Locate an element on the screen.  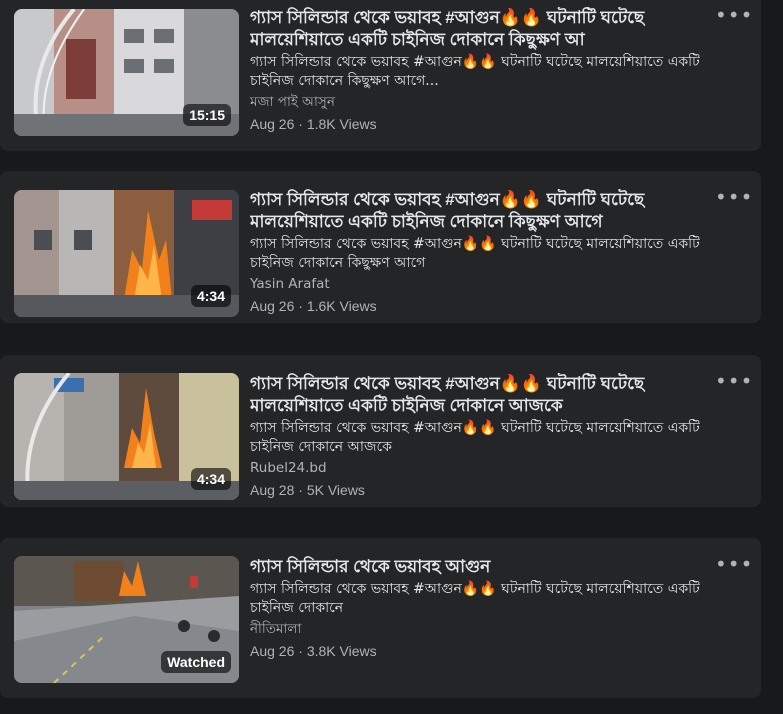
view-count: 1.6K Views is located at coordinates (341, 306).